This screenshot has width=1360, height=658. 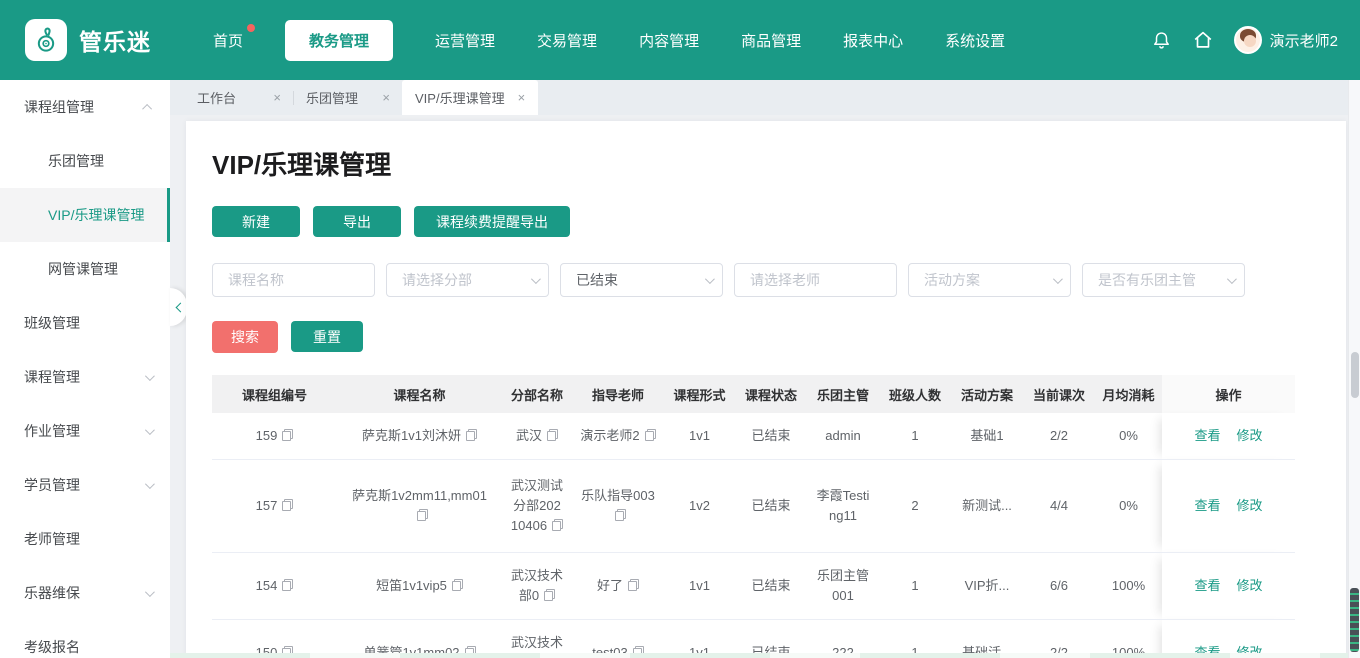 What do you see at coordinates (76, 161) in the screenshot?
I see `sidebar-item-label: 乐团管理` at bounding box center [76, 161].